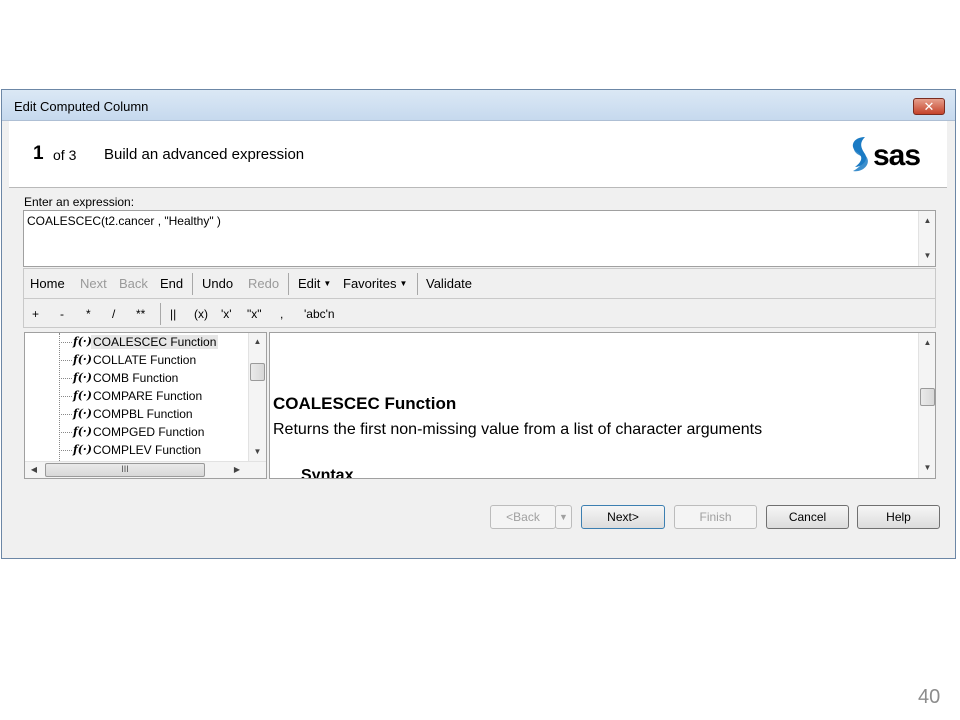 The width and height of the screenshot is (960, 720). Describe the element at coordinates (896, 155) in the screenshot. I see `sas-logo-text: sas` at that location.